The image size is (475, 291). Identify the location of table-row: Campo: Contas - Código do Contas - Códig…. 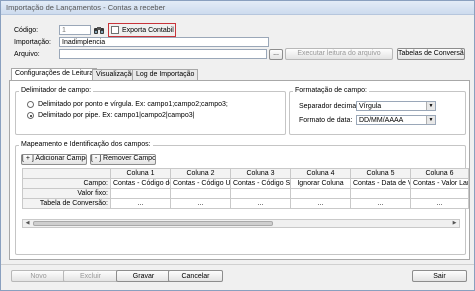
(245, 183).